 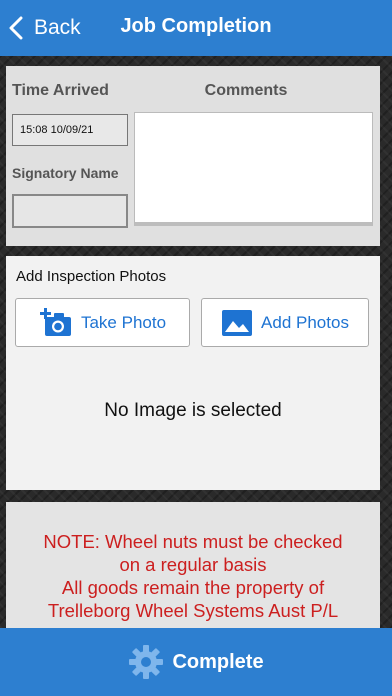 I want to click on take-photo-label: Take Photo, so click(x=123, y=322).